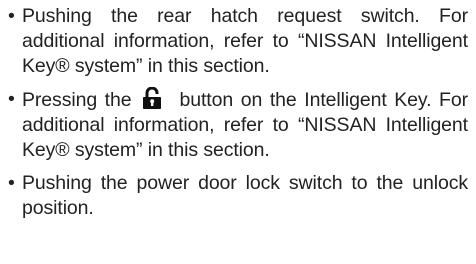  Describe the element at coordinates (77, 100) in the screenshot. I see `item-text-before-icon: Pressing the` at that location.